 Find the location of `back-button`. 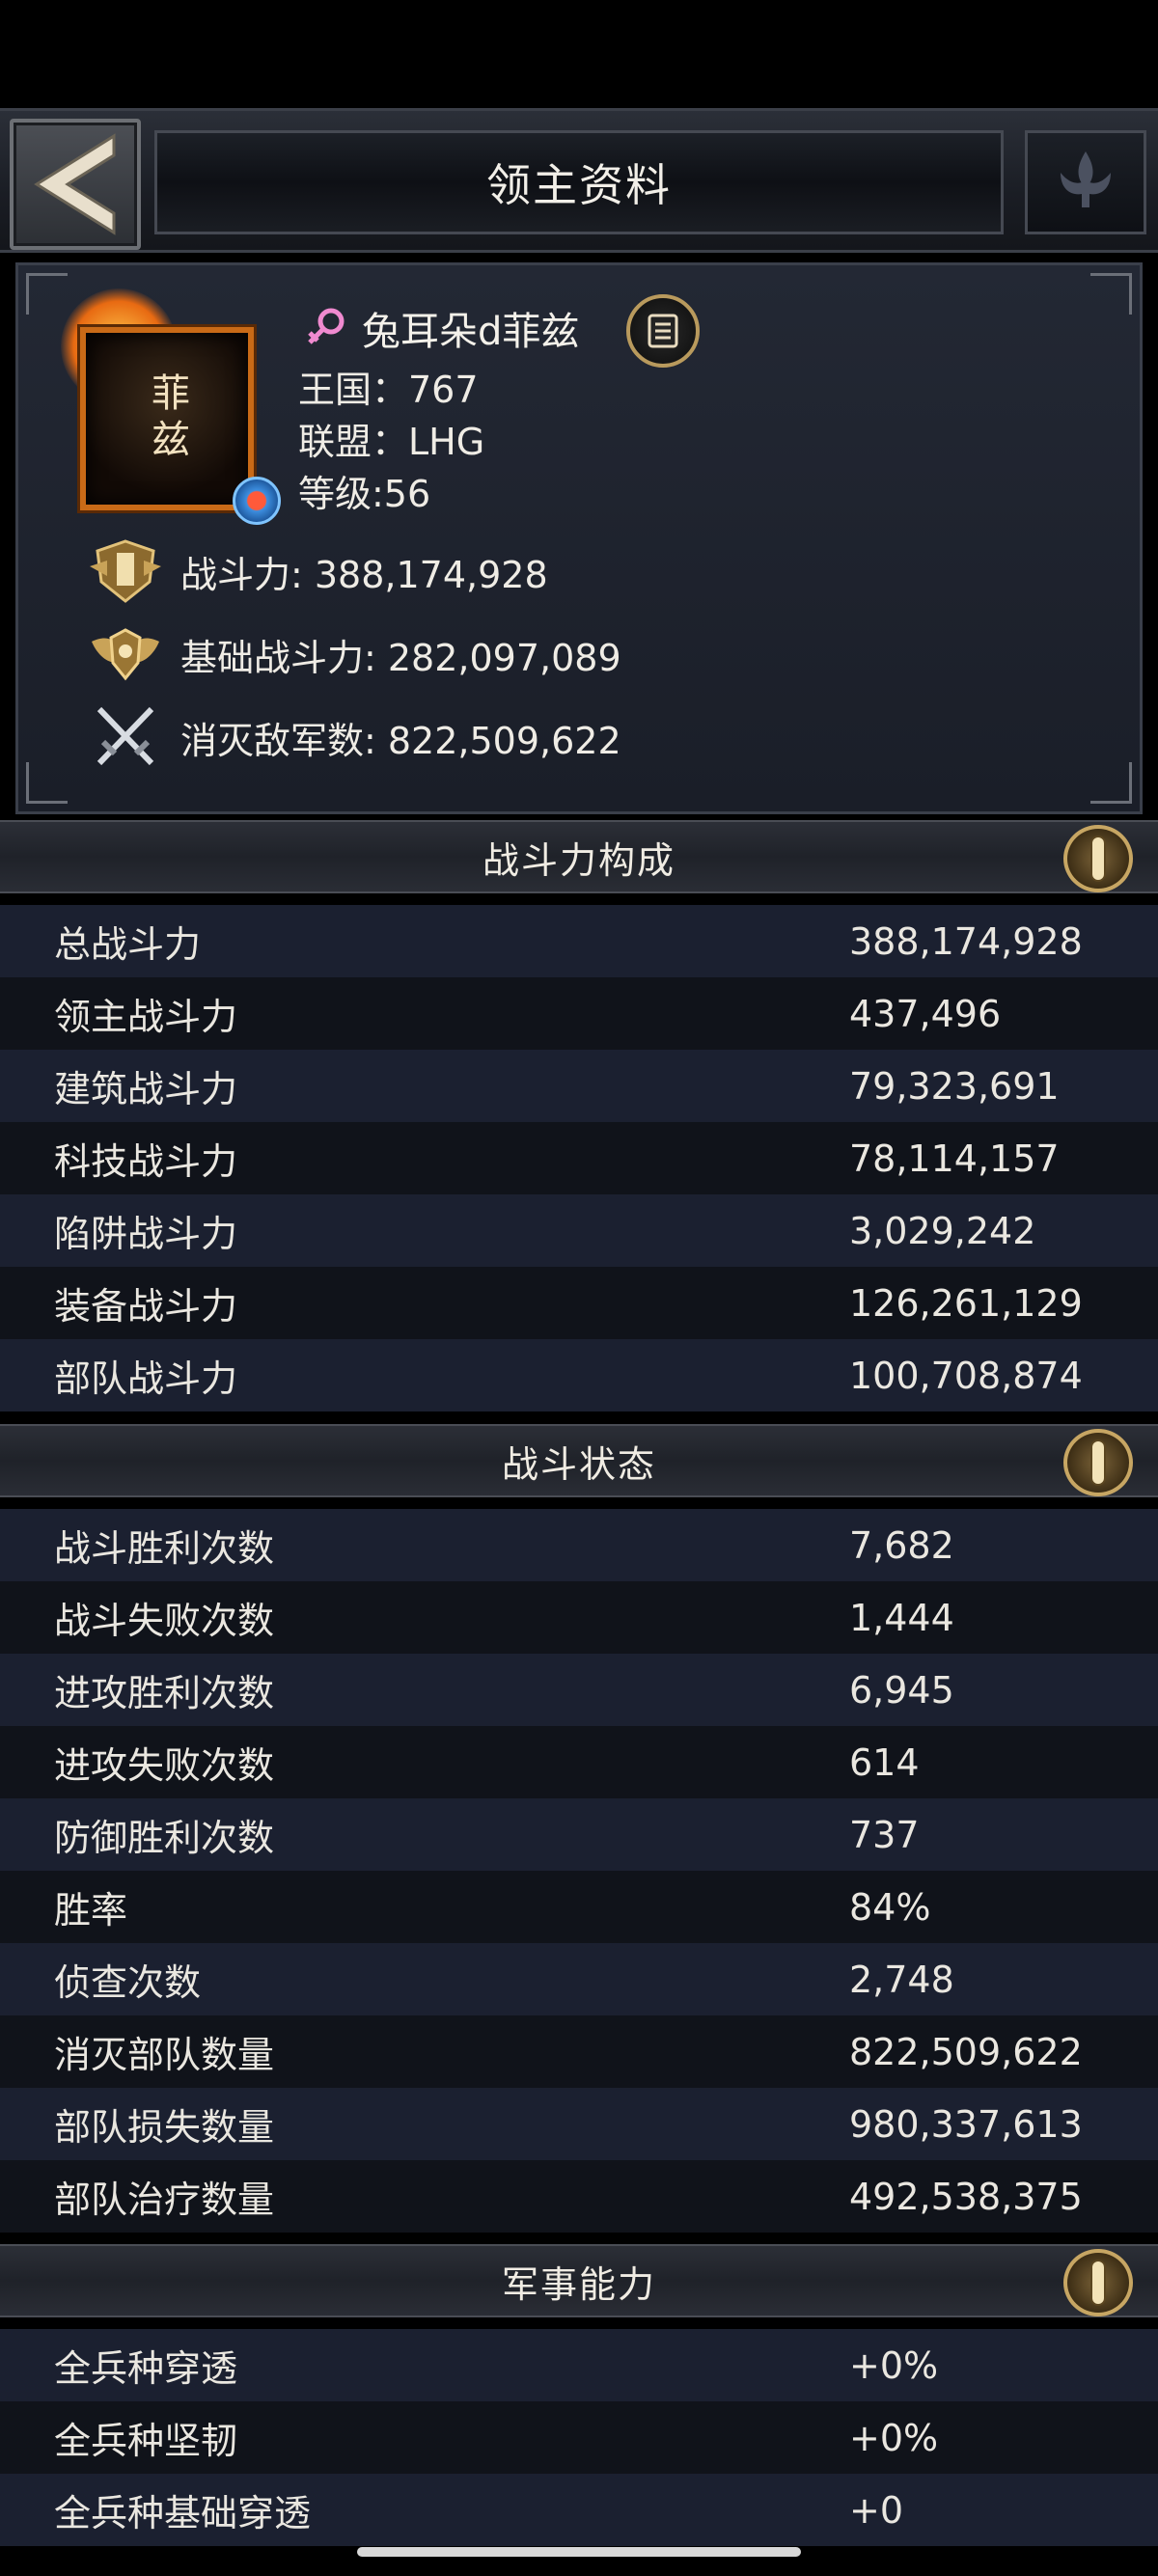

back-button is located at coordinates (75, 185).